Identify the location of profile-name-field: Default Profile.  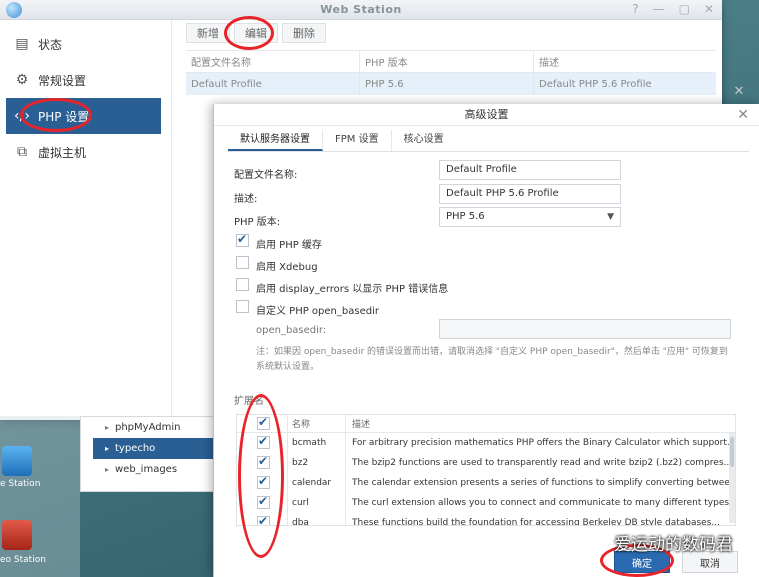
(530, 170).